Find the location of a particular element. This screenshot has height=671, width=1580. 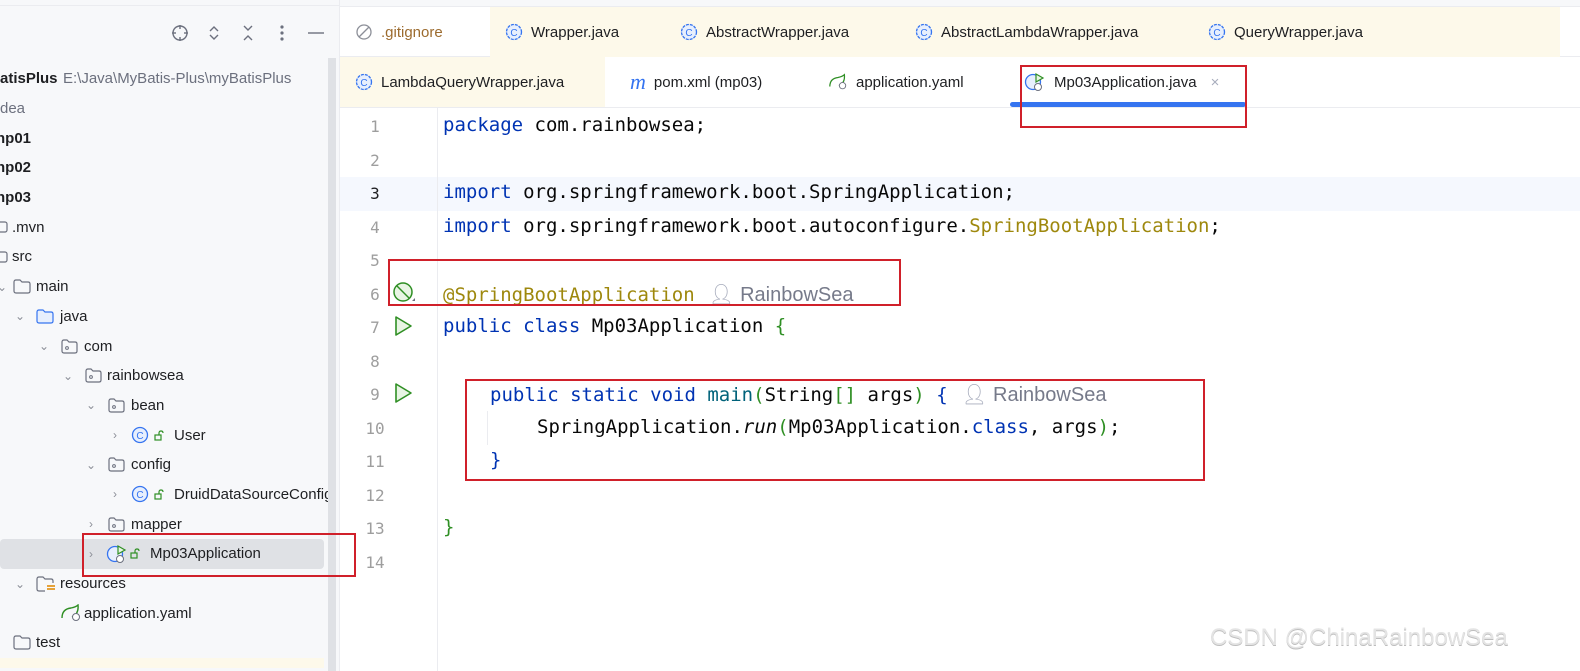

tree-item-rainbowsea: ⌄ rainbowsea is located at coordinates (164, 376).